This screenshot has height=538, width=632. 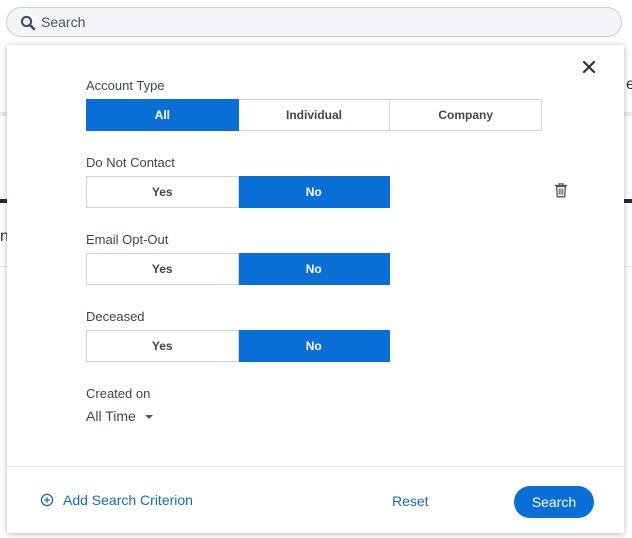 What do you see at coordinates (47, 500) in the screenshot?
I see `plus-circle-icon` at bounding box center [47, 500].